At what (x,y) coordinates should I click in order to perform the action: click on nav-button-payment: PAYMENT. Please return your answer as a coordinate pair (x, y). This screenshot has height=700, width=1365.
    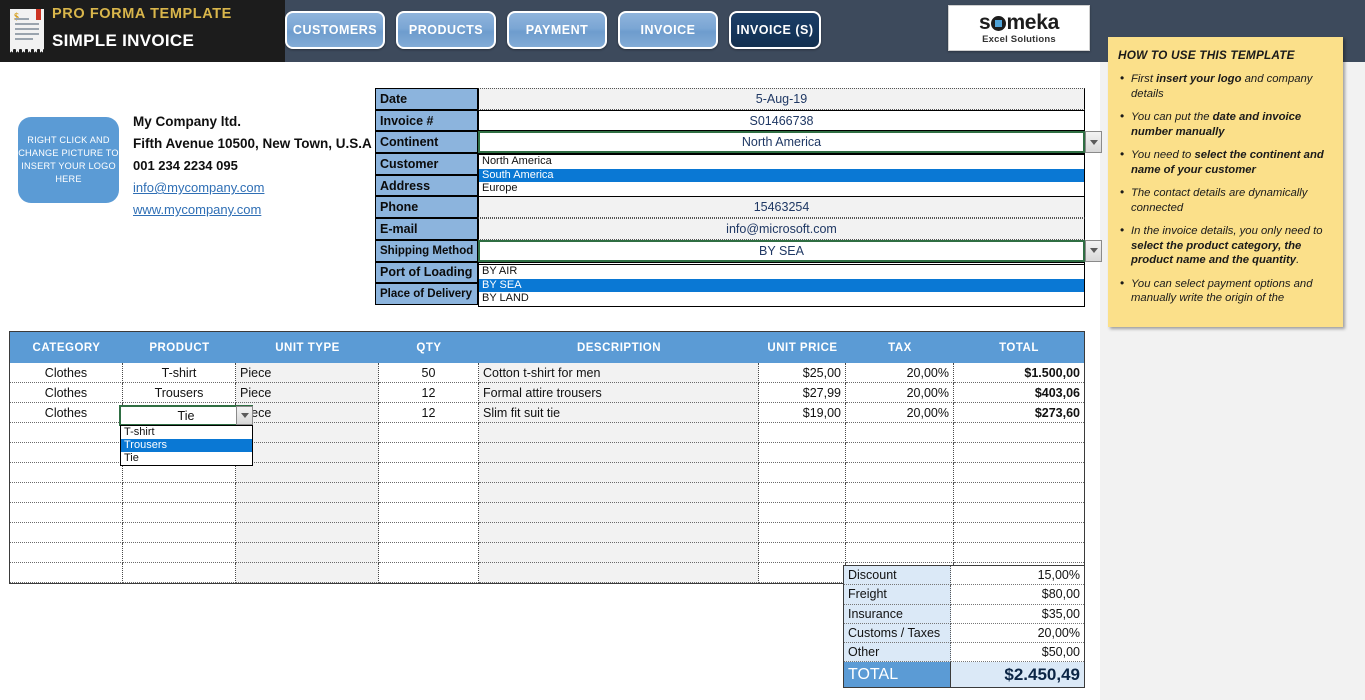
    Looking at the image, I should click on (557, 30).